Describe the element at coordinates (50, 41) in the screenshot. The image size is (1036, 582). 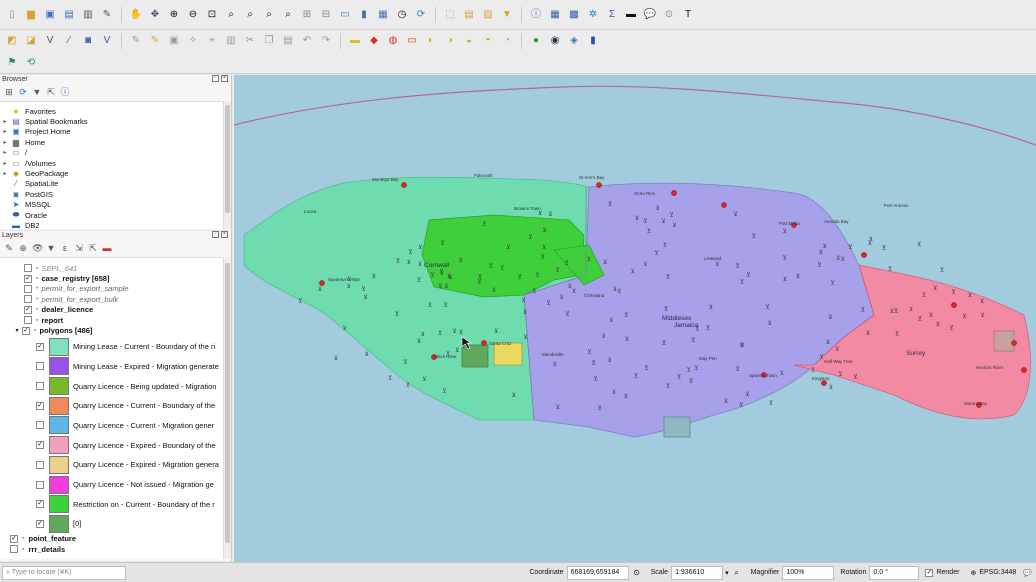
I see `add-delimited-text-icon: V` at that location.